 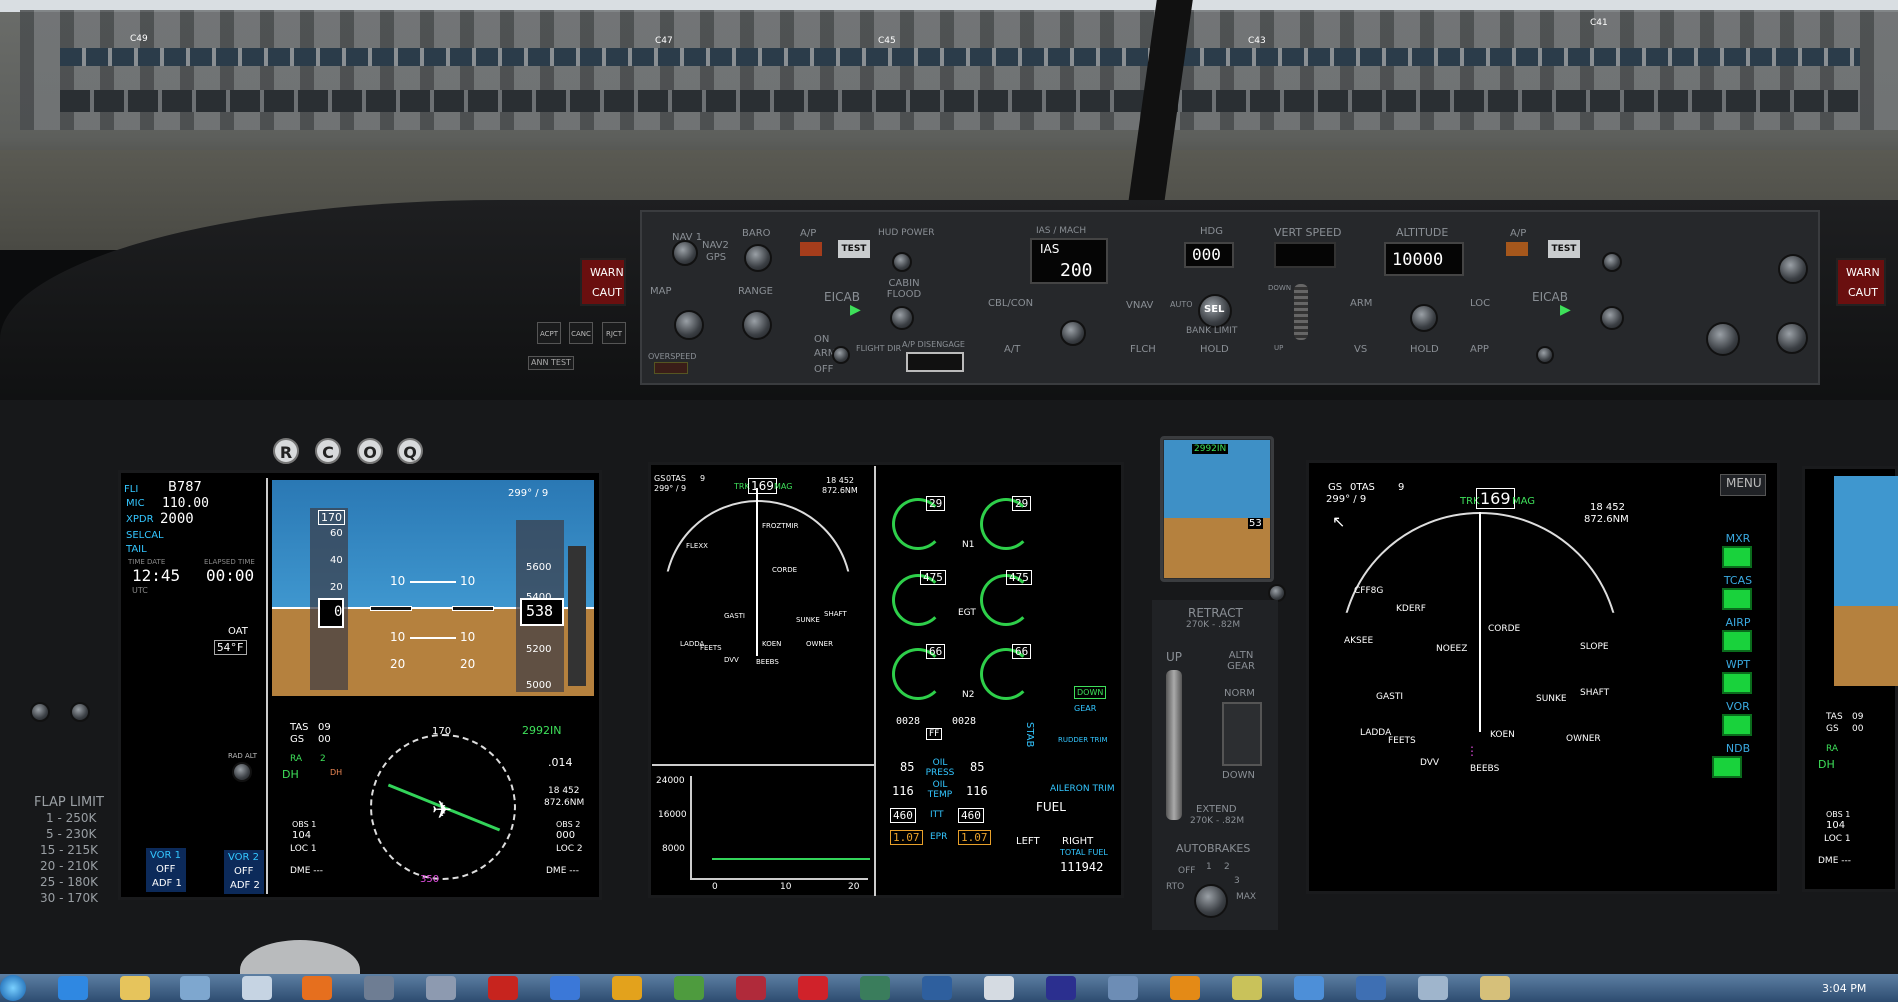 I want to click on test-button: TEST, so click(x=854, y=249).